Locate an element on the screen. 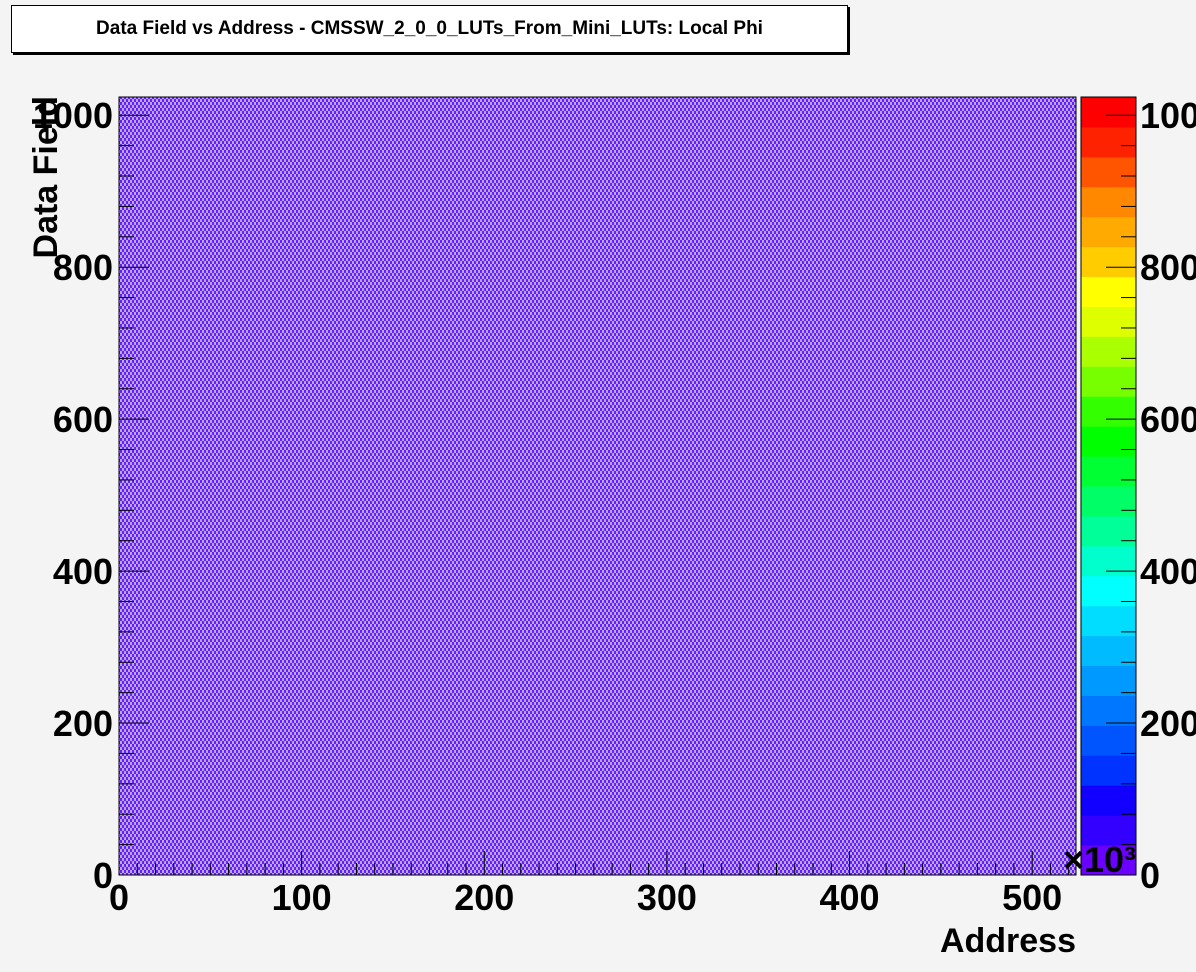 This screenshot has width=1196, height=972. z-tick-label: 0 is located at coordinates (1150, 875).